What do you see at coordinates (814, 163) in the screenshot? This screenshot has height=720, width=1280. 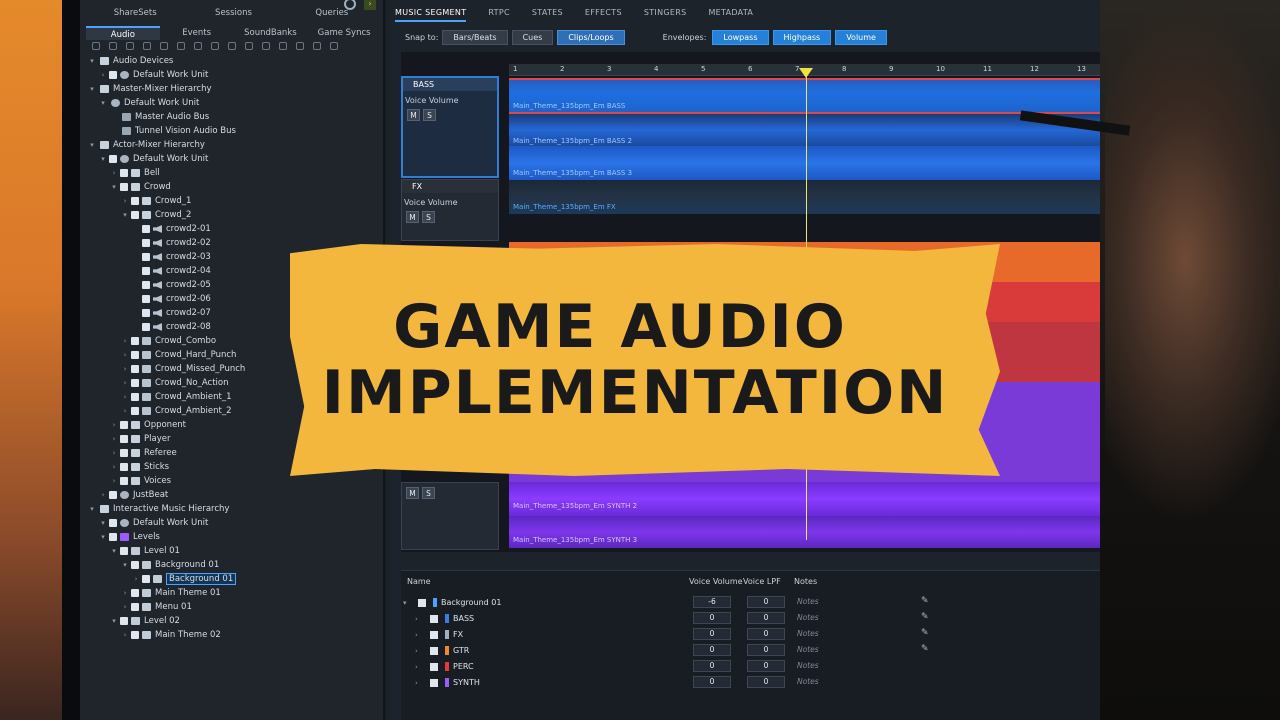 I see `clip-bass-3: Main_Theme_135bpm_Em BASS 3` at bounding box center [814, 163].